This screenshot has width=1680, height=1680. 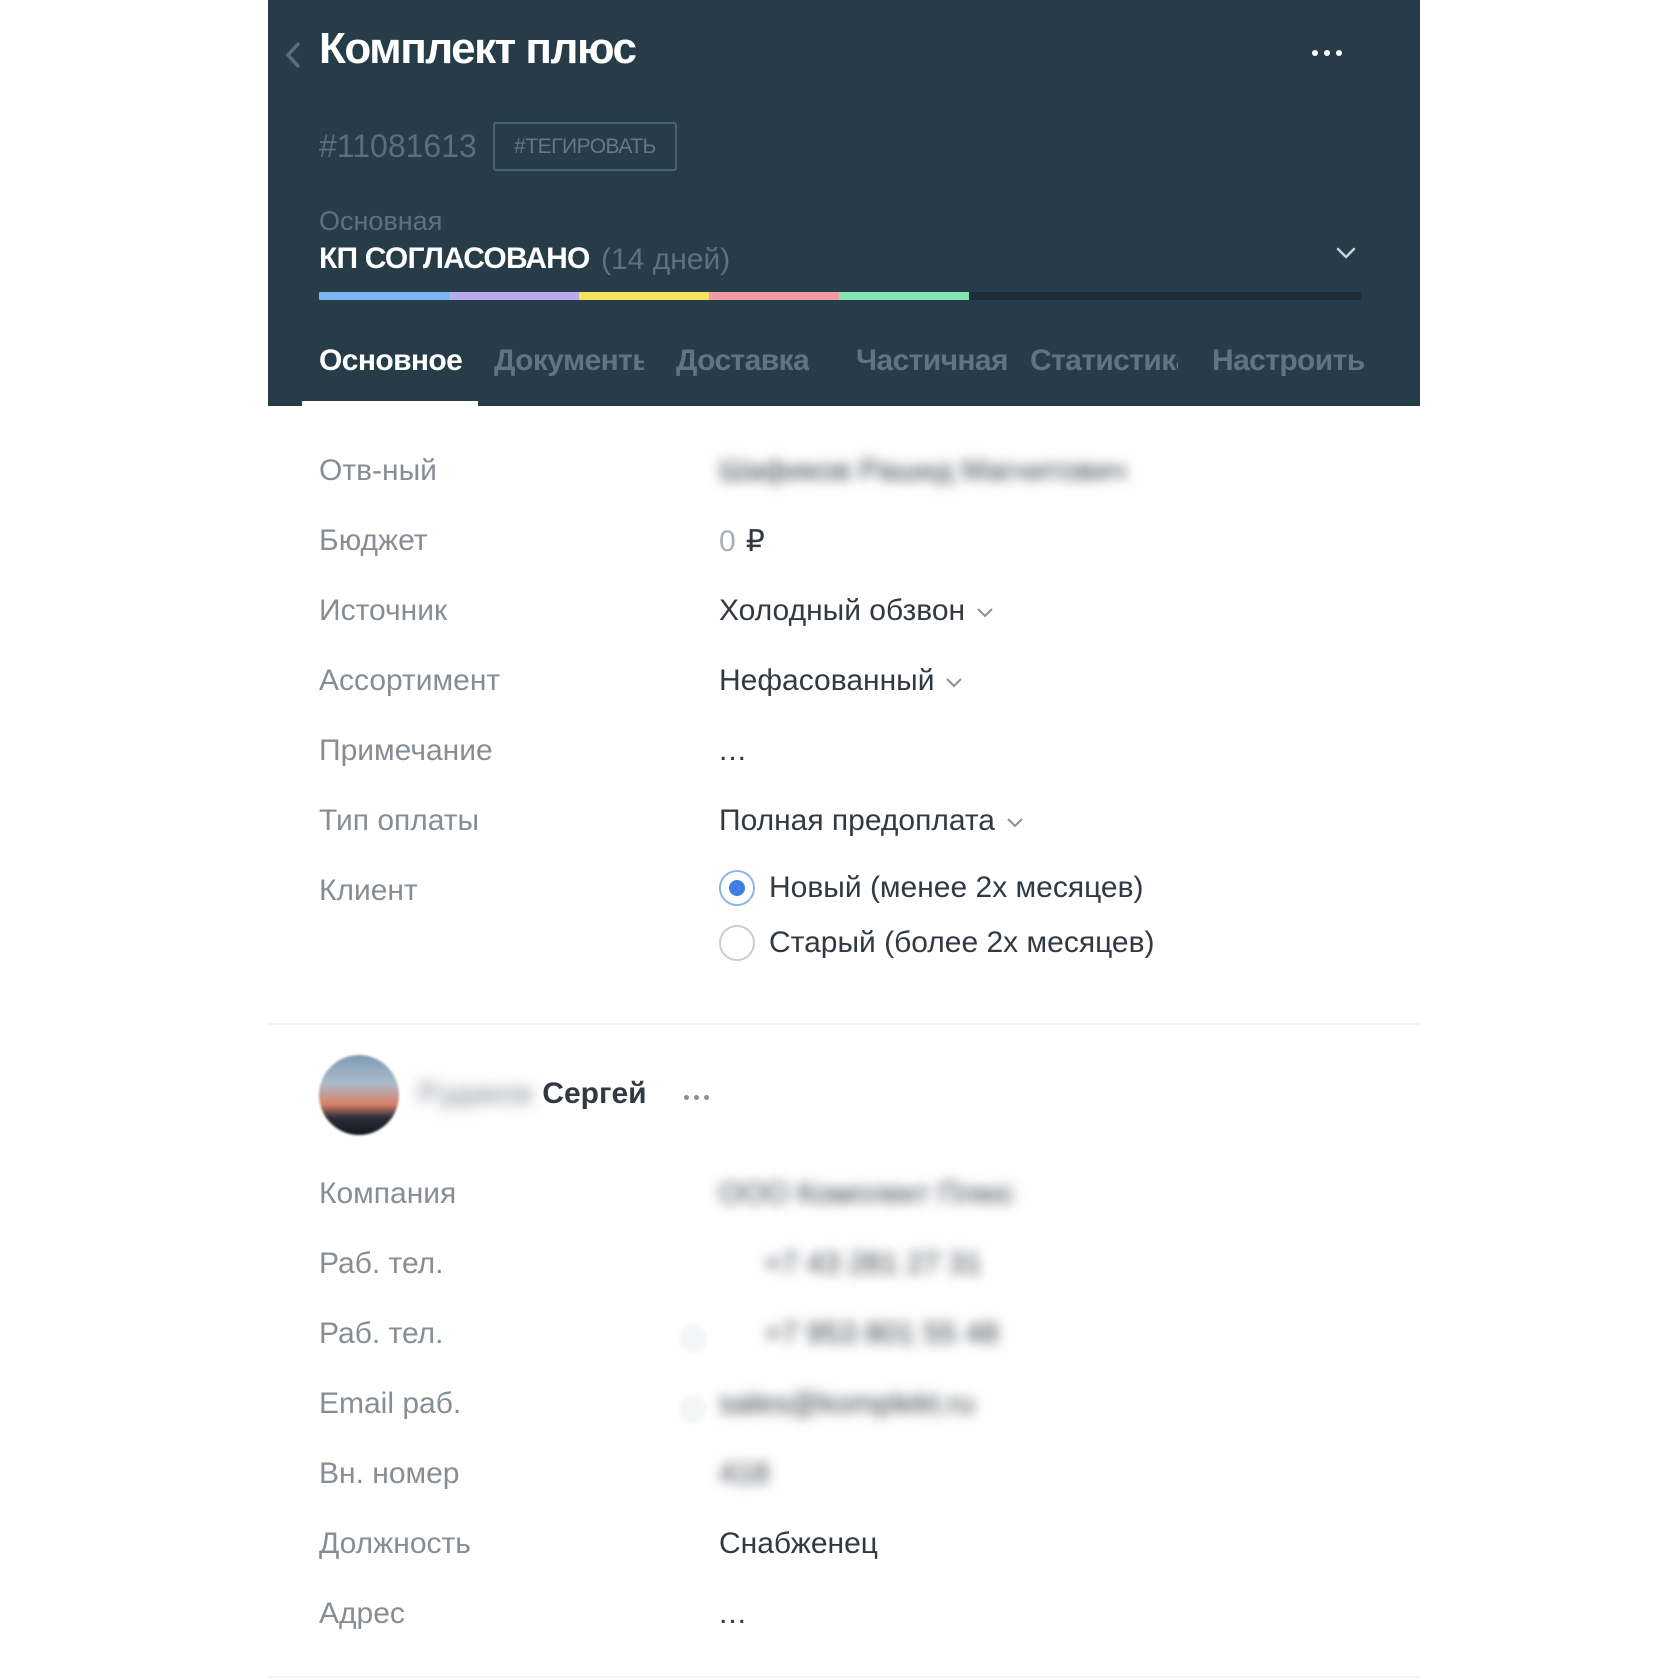 What do you see at coordinates (798, 1544) in the screenshot?
I see `position-value: Снабженец` at bounding box center [798, 1544].